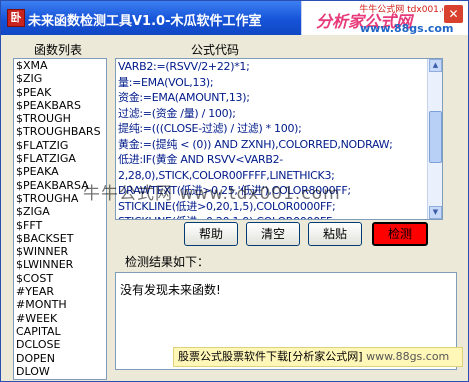 This screenshot has width=469, height=382. What do you see at coordinates (166, 82) in the screenshot?
I see `formula-code-line: 量:=EMA(VOL,13);` at bounding box center [166, 82].